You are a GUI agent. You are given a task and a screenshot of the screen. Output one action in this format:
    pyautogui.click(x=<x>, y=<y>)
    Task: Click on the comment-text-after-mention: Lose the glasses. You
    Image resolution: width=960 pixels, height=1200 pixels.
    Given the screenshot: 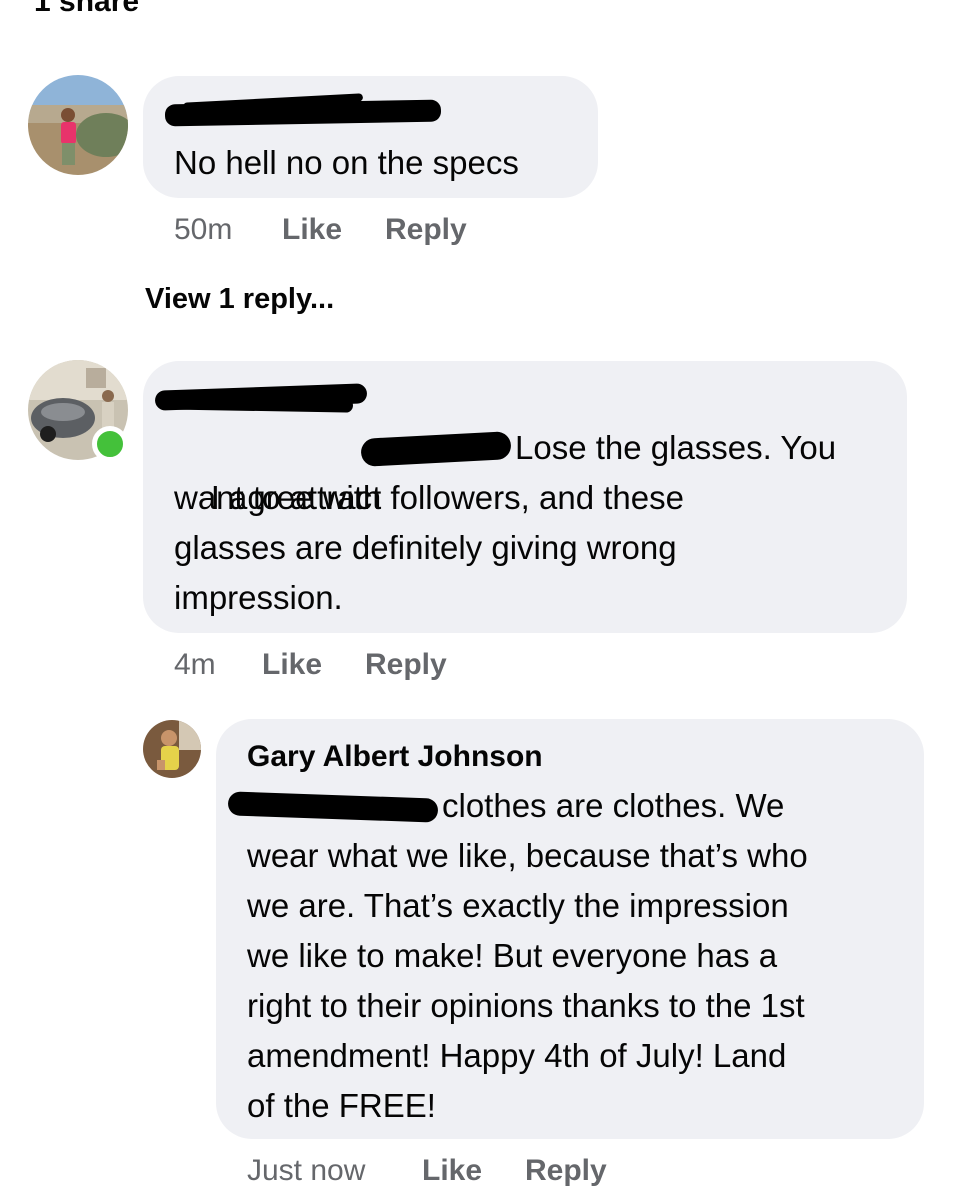 What is the action you would take?
    pyautogui.click(x=676, y=447)
    